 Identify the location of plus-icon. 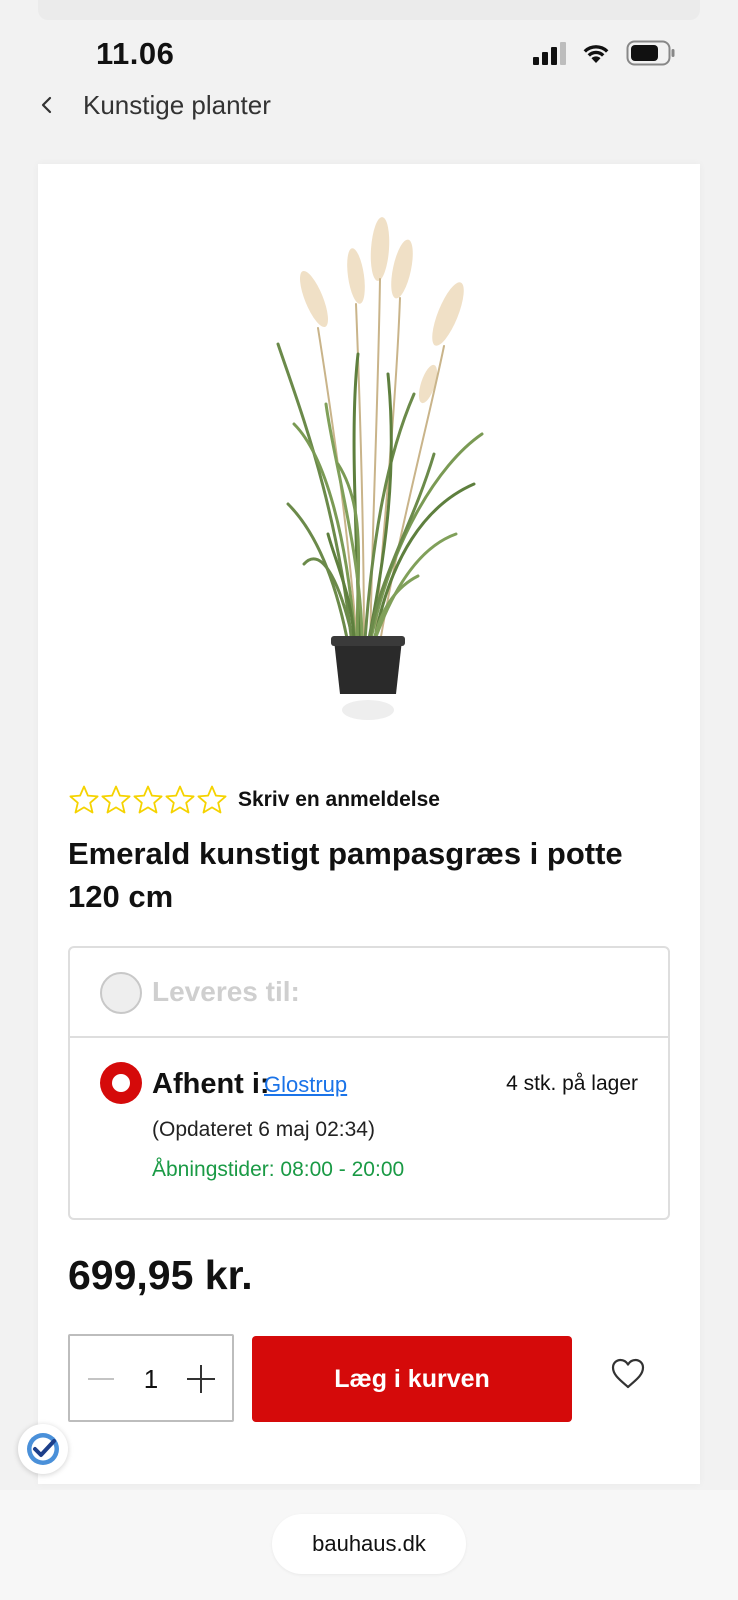
(201, 1379).